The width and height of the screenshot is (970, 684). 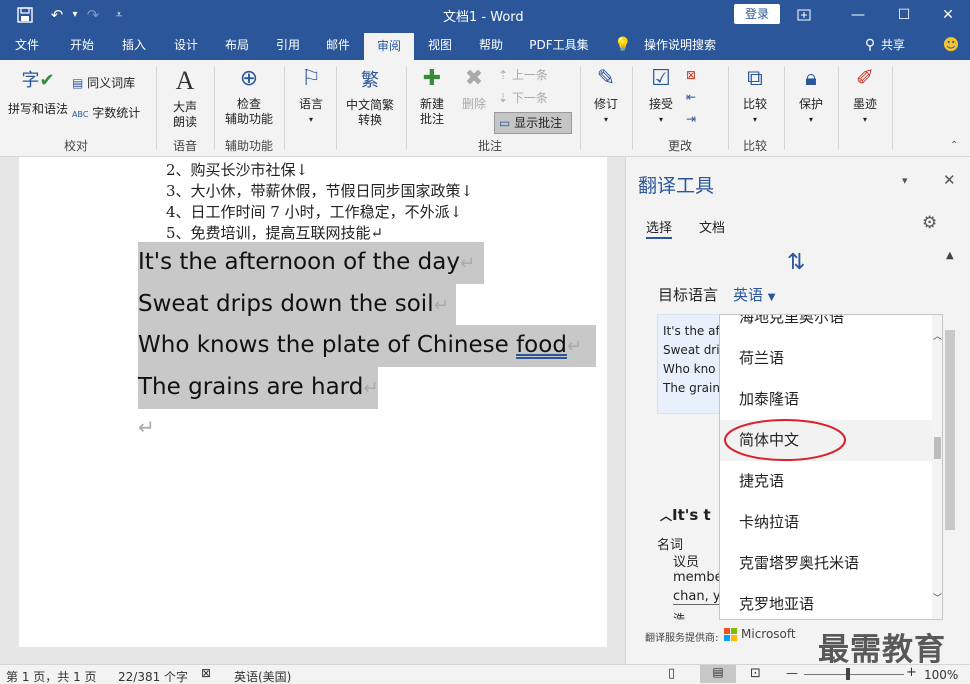 What do you see at coordinates (826, 601) in the screenshot?
I see `language-option: 克罗地亚语` at bounding box center [826, 601].